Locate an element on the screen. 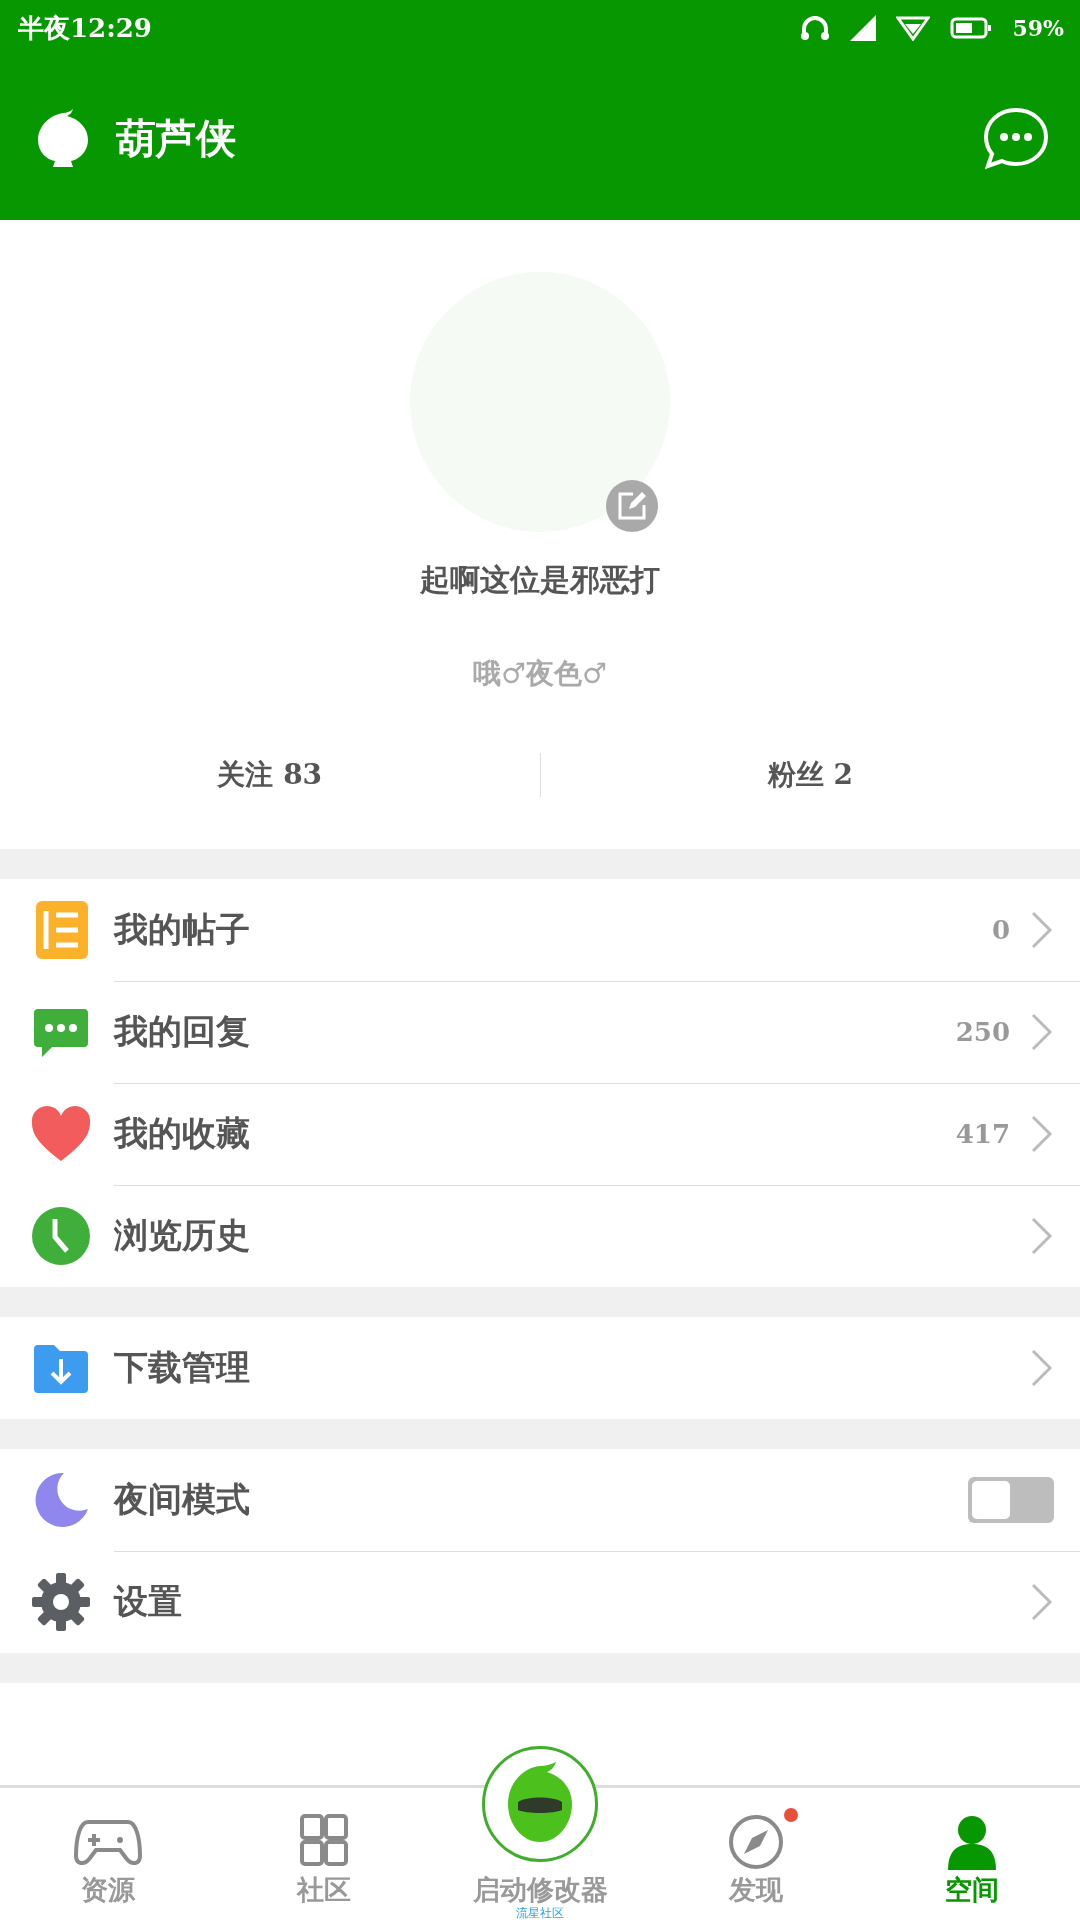 This screenshot has height=1920, width=1080. gourd-logo-icon is located at coordinates (63, 138).